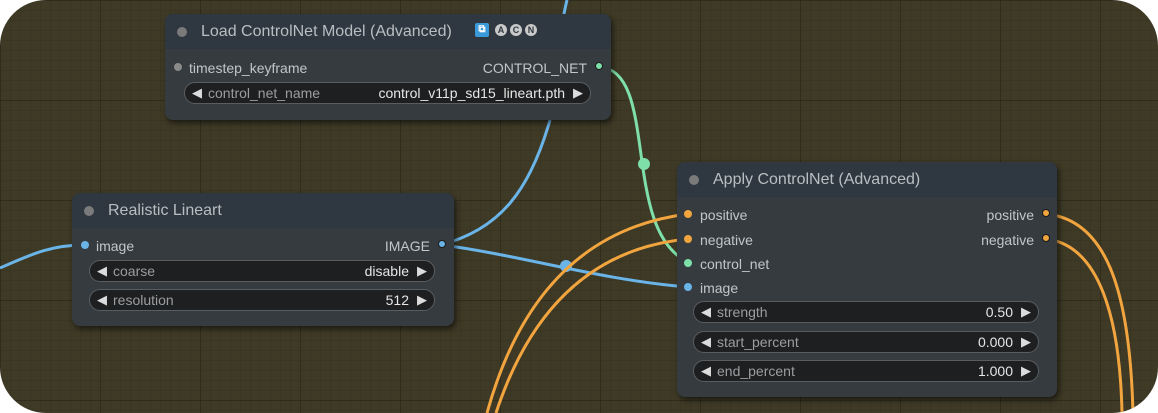 The image size is (1158, 413). What do you see at coordinates (248, 68) in the screenshot?
I see `input-label: timestep_keyframe` at bounding box center [248, 68].